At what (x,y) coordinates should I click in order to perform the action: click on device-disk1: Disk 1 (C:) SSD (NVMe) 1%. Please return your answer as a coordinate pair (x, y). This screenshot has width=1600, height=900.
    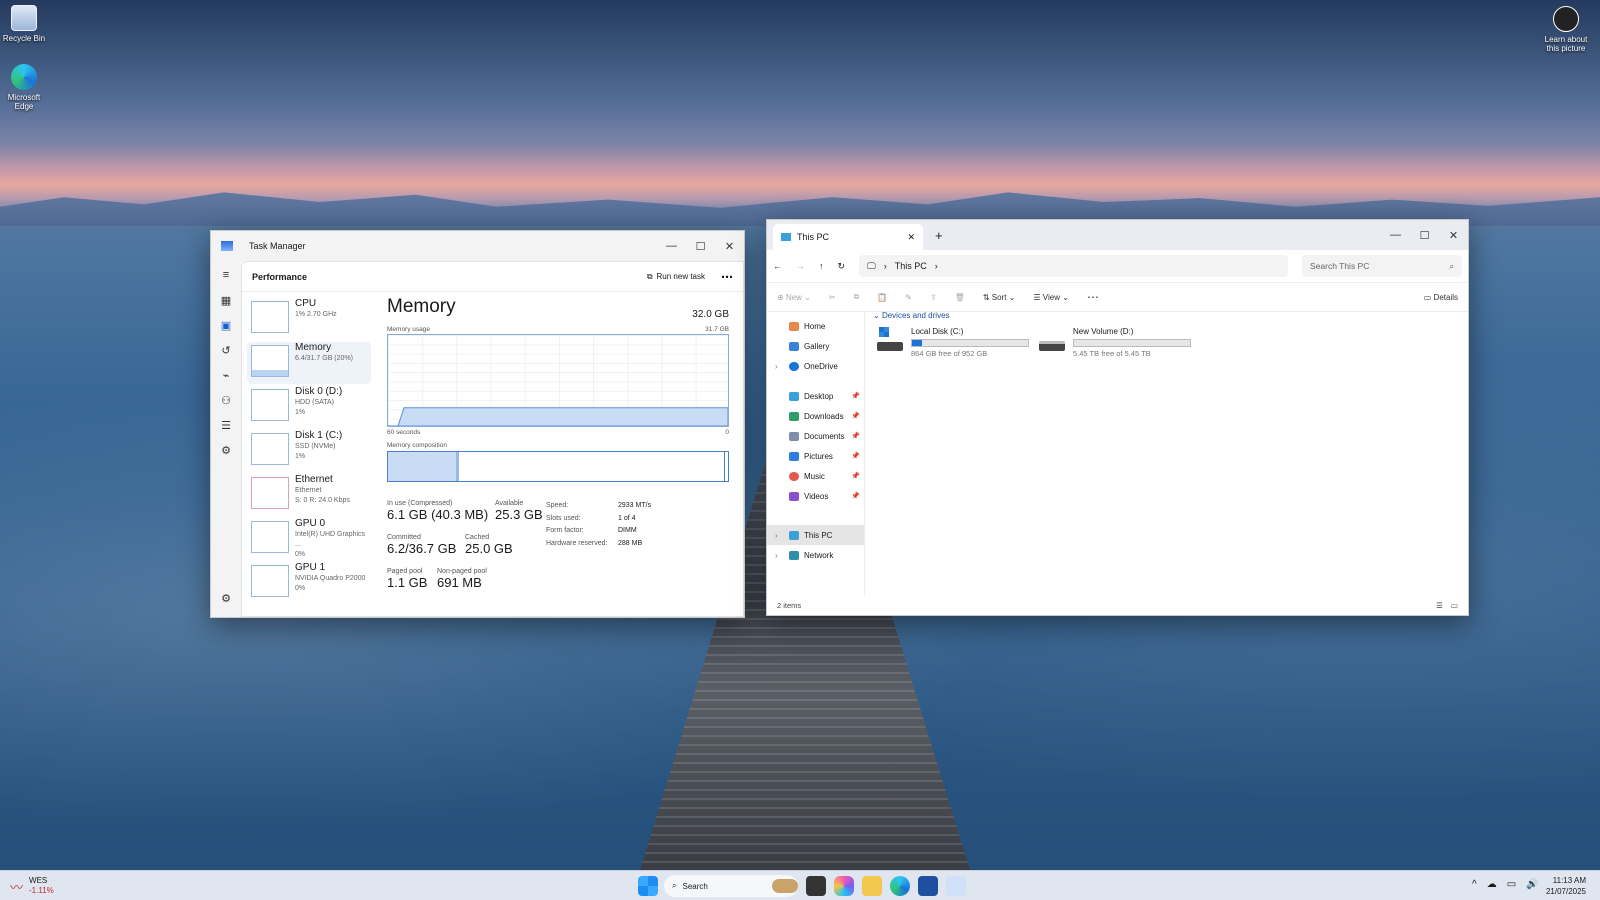
    Looking at the image, I should click on (309, 451).